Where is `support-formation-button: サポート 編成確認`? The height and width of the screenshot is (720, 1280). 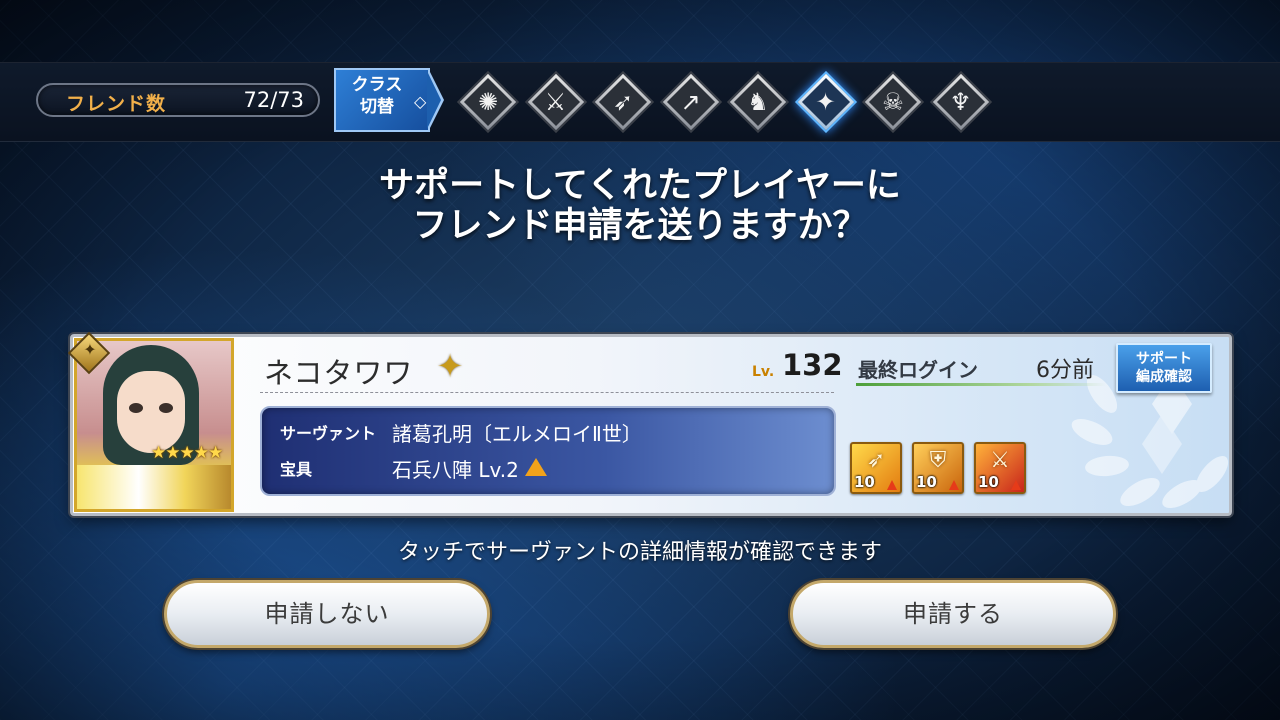
support-formation-button: サポート 編成確認 is located at coordinates (1164, 368).